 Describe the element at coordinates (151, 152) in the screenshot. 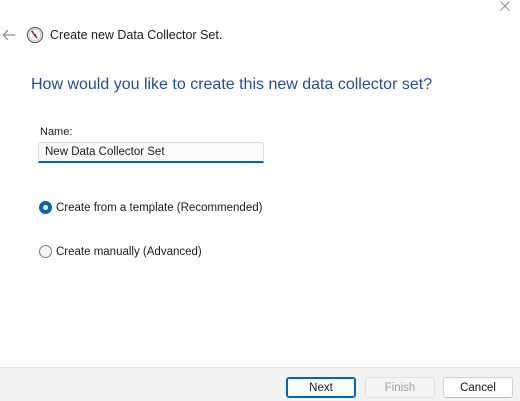

I see `name-input` at that location.